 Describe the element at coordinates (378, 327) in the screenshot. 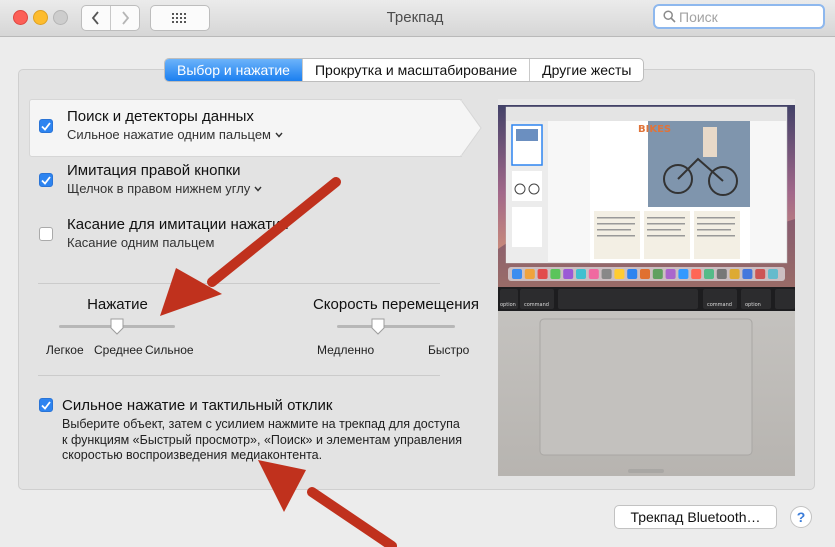

I see `tracking-slider-thumb` at that location.